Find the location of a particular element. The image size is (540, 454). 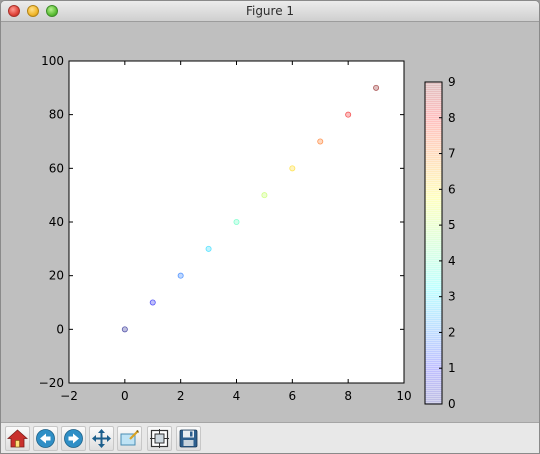

window-title: Figure 1 is located at coordinates (270, 11).